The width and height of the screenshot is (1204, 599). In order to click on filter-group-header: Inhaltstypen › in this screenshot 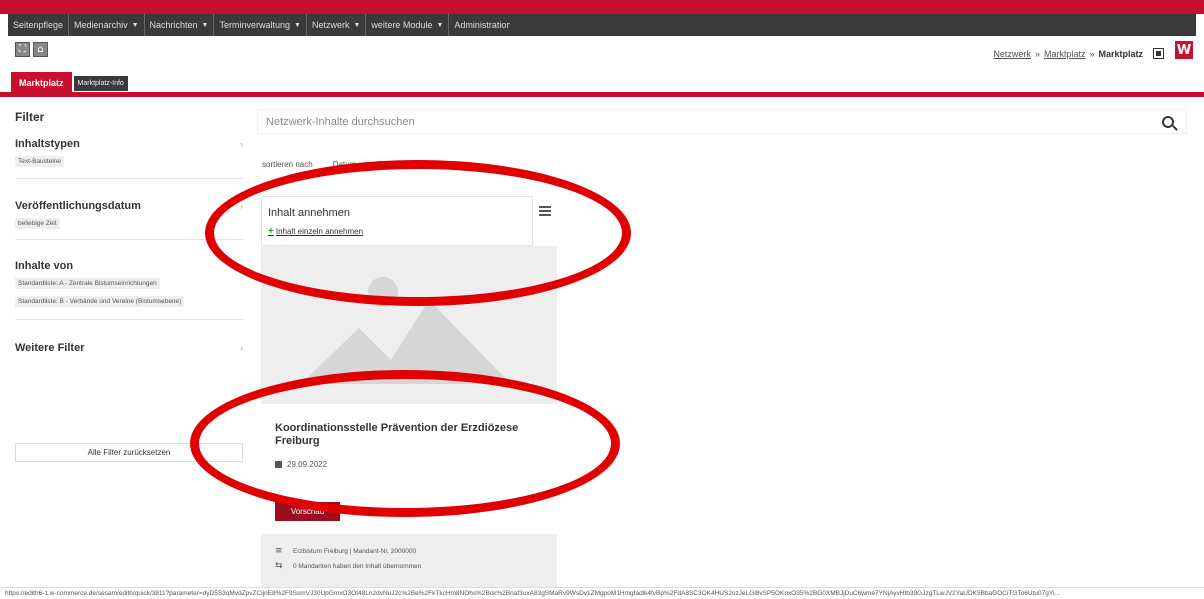, I will do `click(129, 144)`.